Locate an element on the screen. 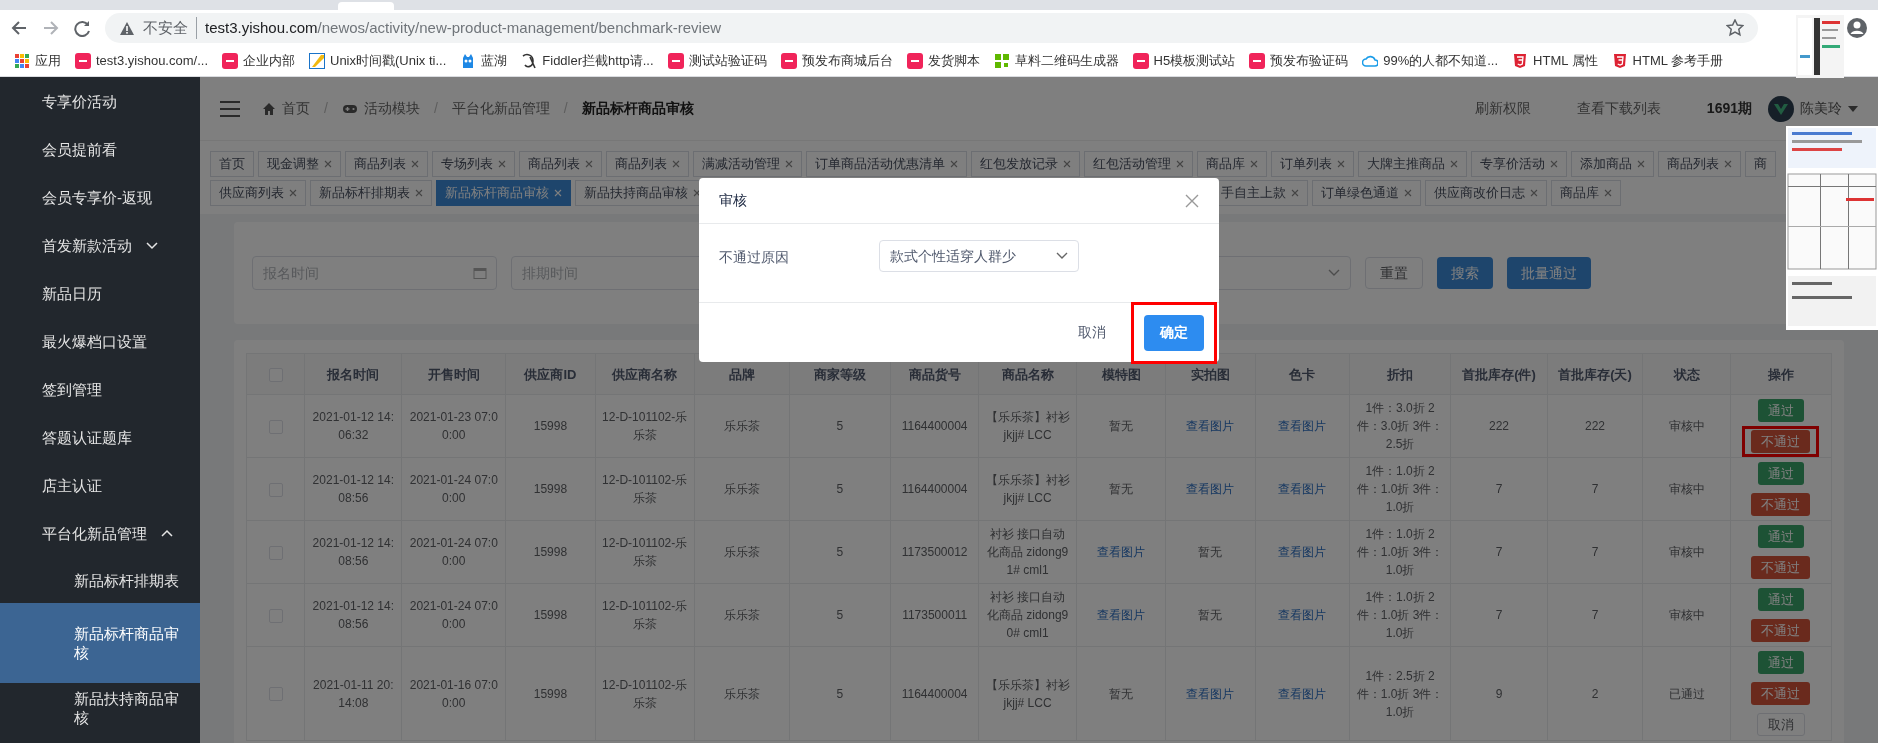 Image resolution: width=1878 pixels, height=743 pixels. sidebar-item: 签到管理 is located at coordinates (100, 389).